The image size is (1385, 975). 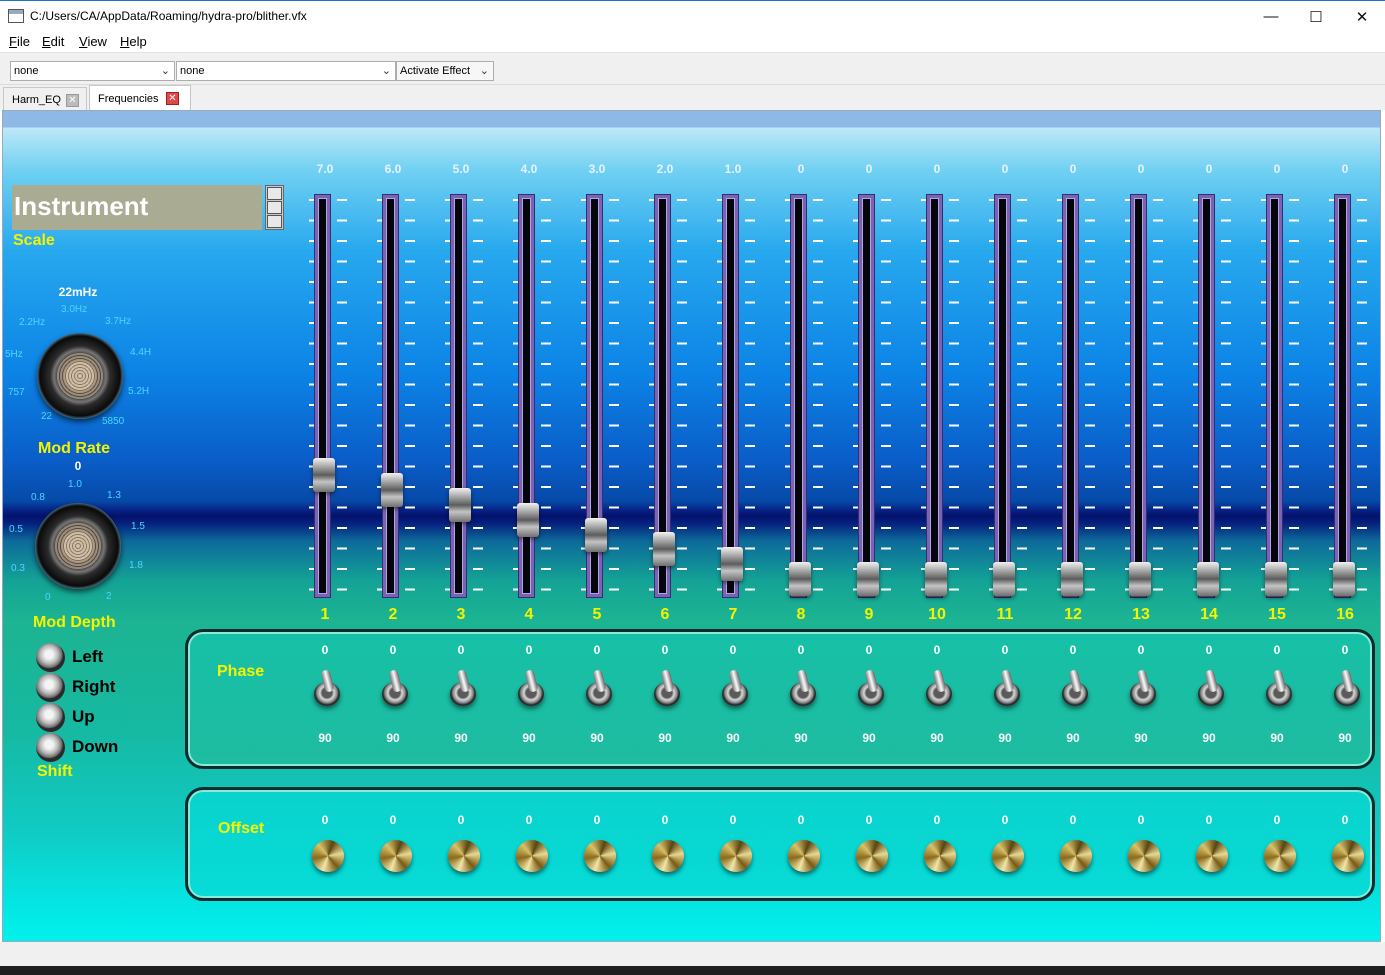 What do you see at coordinates (1316, 16) in the screenshot?
I see `maximize-button: ☐` at bounding box center [1316, 16].